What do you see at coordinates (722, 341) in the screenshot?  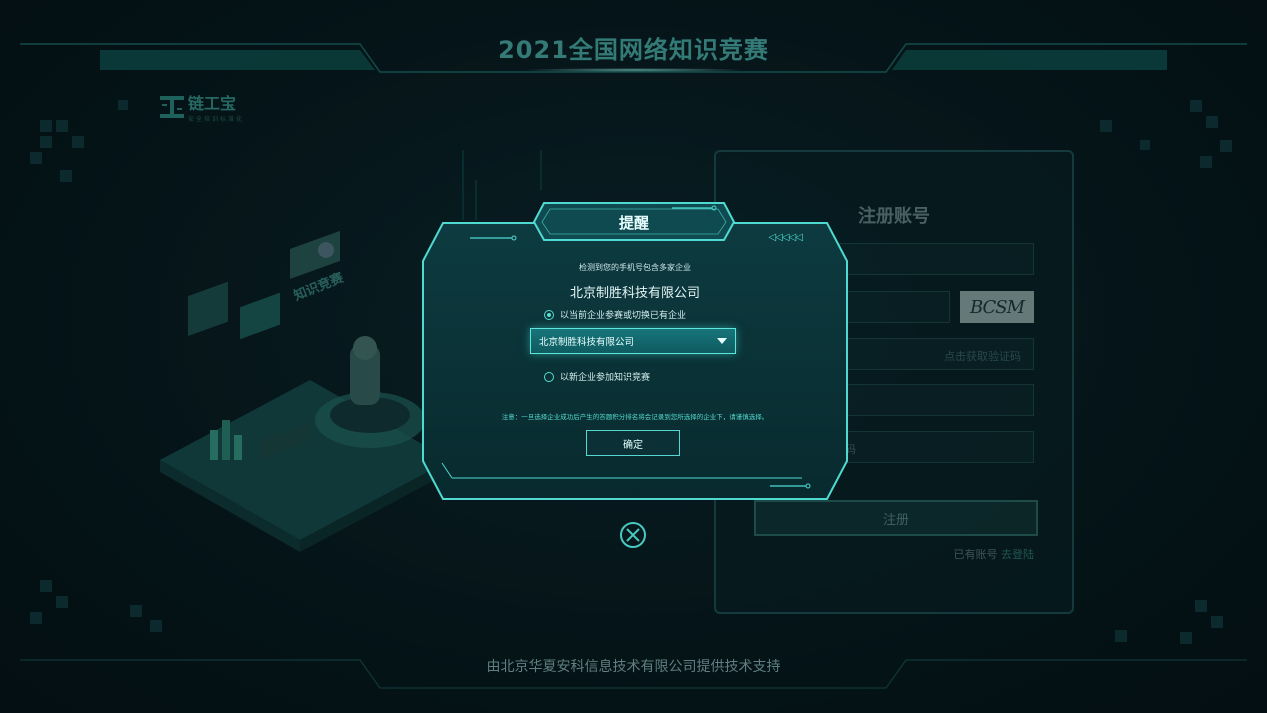 I see `chevron-down-icon` at bounding box center [722, 341].